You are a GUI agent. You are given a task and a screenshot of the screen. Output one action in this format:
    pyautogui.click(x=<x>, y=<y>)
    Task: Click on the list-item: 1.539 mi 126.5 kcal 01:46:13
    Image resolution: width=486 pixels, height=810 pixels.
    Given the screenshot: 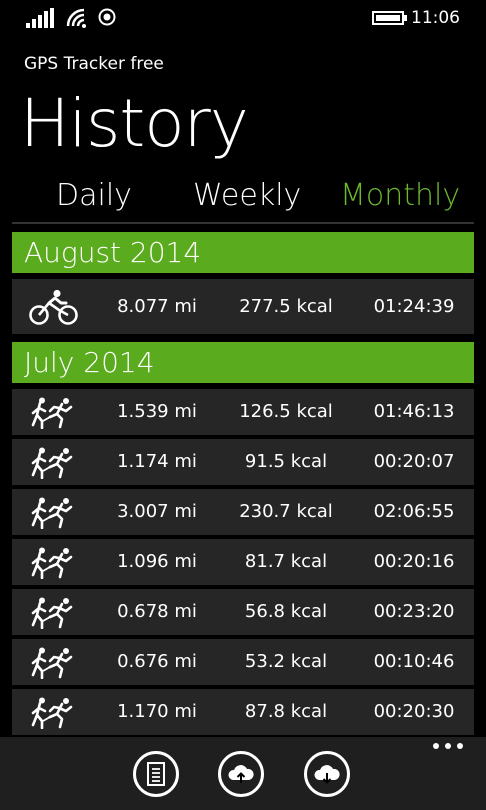 What is the action you would take?
    pyautogui.click(x=243, y=412)
    